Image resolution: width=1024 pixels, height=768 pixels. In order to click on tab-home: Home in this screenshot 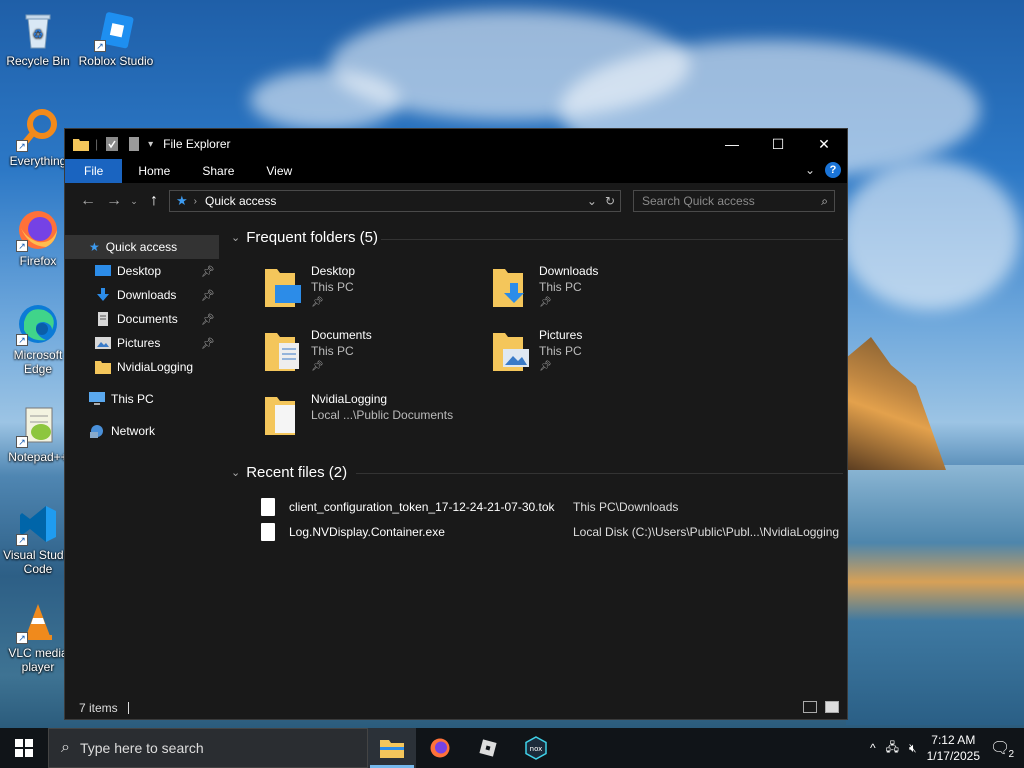, I will do `click(154, 171)`.